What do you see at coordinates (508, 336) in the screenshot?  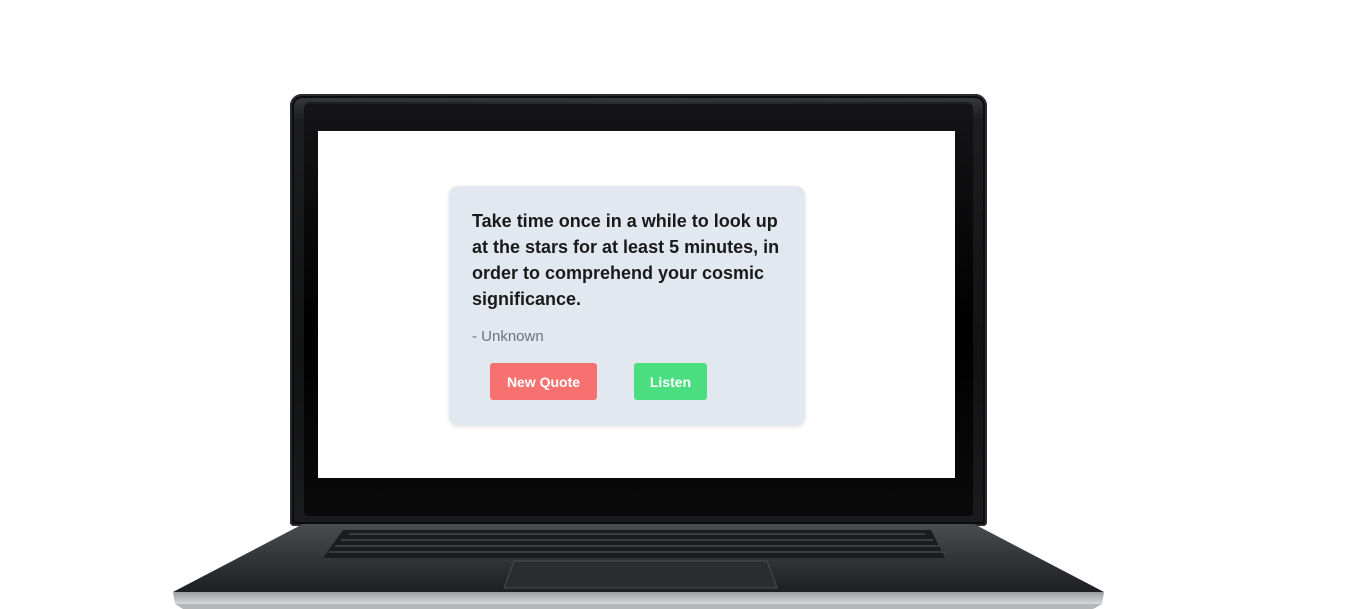 I see `quote-author: - Unknown` at bounding box center [508, 336].